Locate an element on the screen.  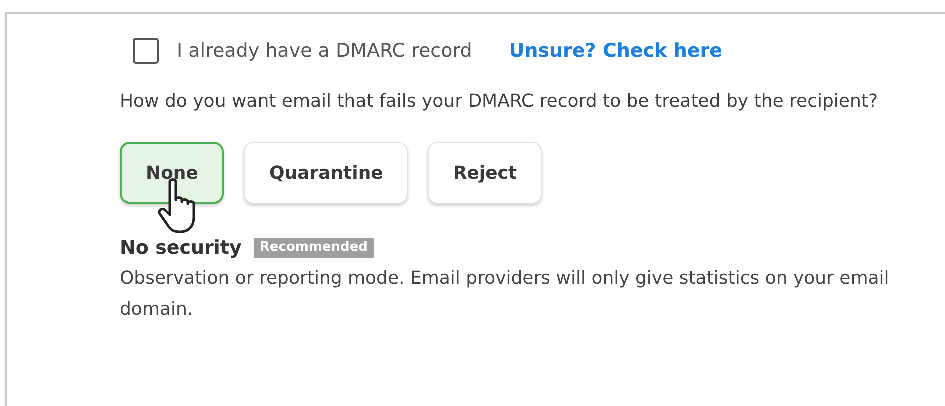
check-here-link: Unsure? Check here is located at coordinates (615, 51).